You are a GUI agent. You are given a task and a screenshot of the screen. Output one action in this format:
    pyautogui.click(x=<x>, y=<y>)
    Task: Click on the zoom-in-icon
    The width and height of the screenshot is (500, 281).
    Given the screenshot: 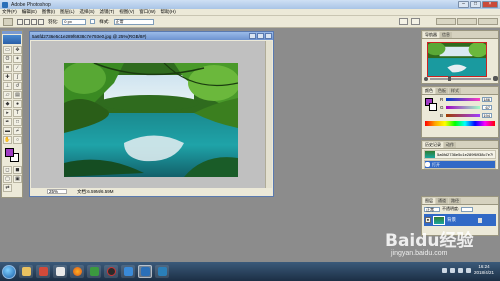 What is the action you would take?
    pyautogui.click(x=495, y=78)
    